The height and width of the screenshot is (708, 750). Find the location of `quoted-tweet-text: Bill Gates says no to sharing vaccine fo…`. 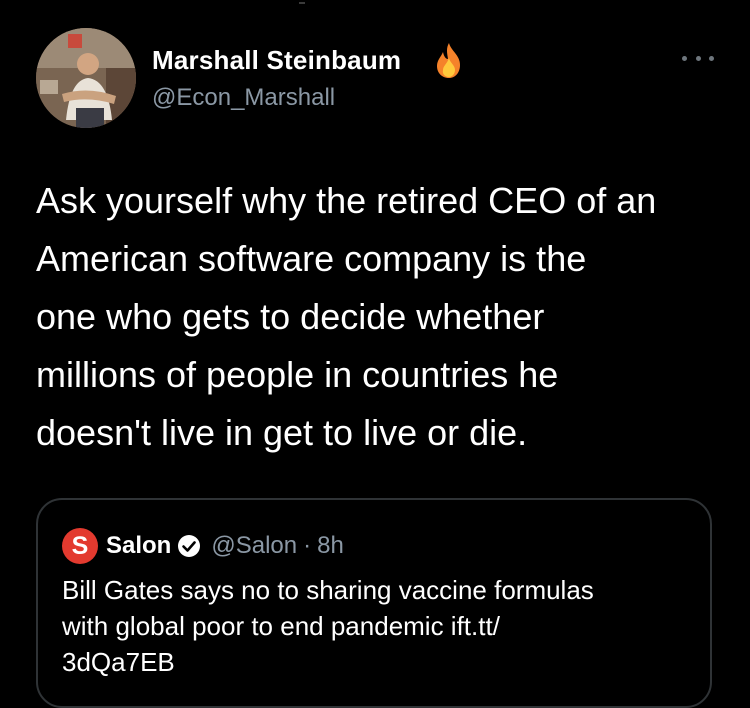

quoted-tweet-text: Bill Gates says no to sharing vaccine fo… is located at coordinates (328, 626).